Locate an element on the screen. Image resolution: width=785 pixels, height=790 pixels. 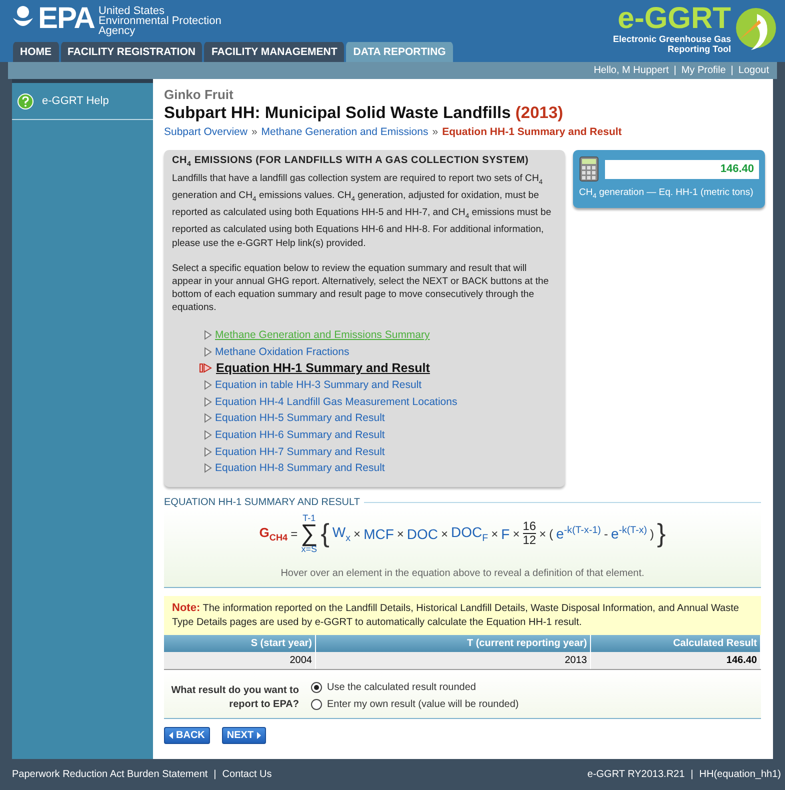
breadcrumb-link: Subpart Overview is located at coordinates (206, 132).